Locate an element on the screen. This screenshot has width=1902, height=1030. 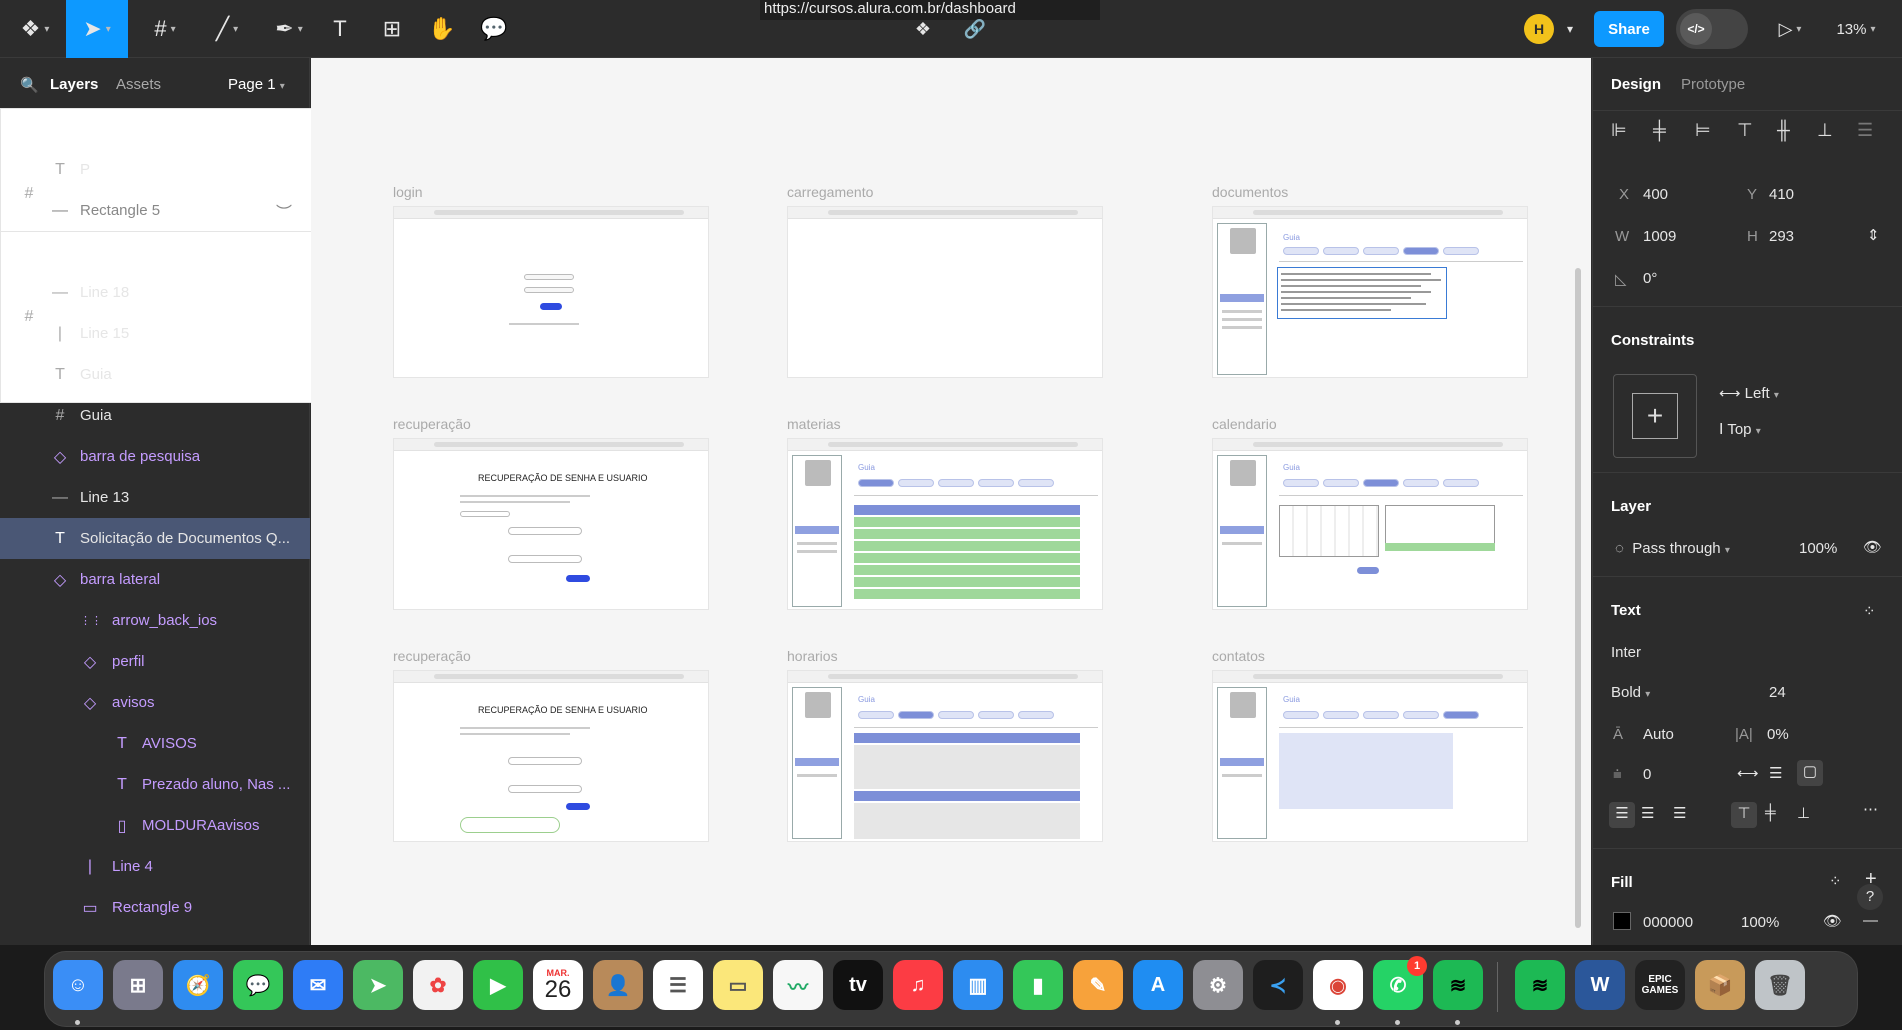
fill-styles-icon: ⁘ is located at coordinates (1835, 881).